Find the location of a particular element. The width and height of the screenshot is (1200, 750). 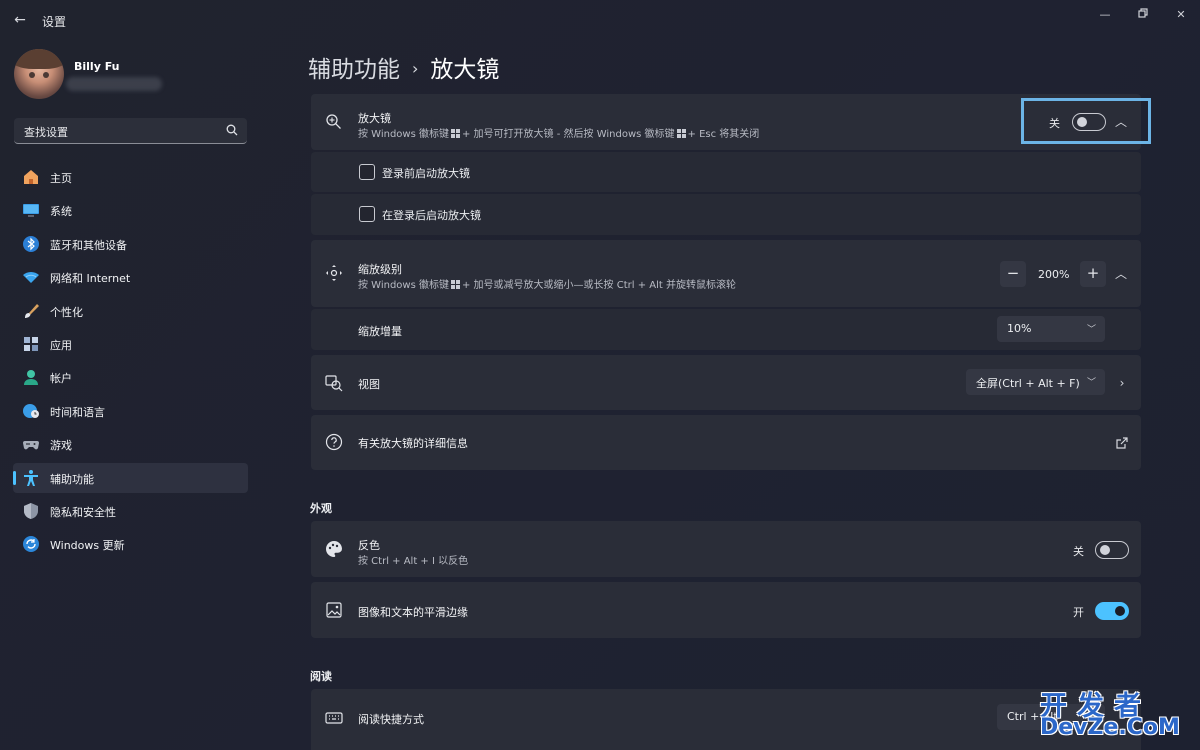

zoom-in-button: + is located at coordinates (1093, 274).